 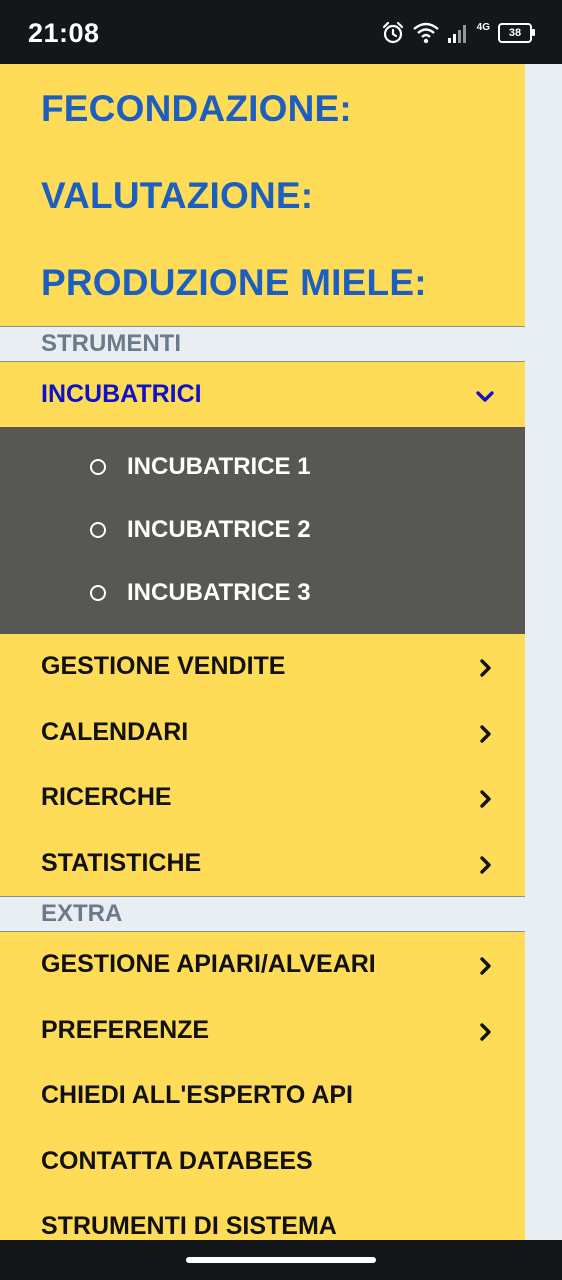 What do you see at coordinates (262, 394) in the screenshot?
I see `menu-item-incubatrici: INCUBATRICI` at bounding box center [262, 394].